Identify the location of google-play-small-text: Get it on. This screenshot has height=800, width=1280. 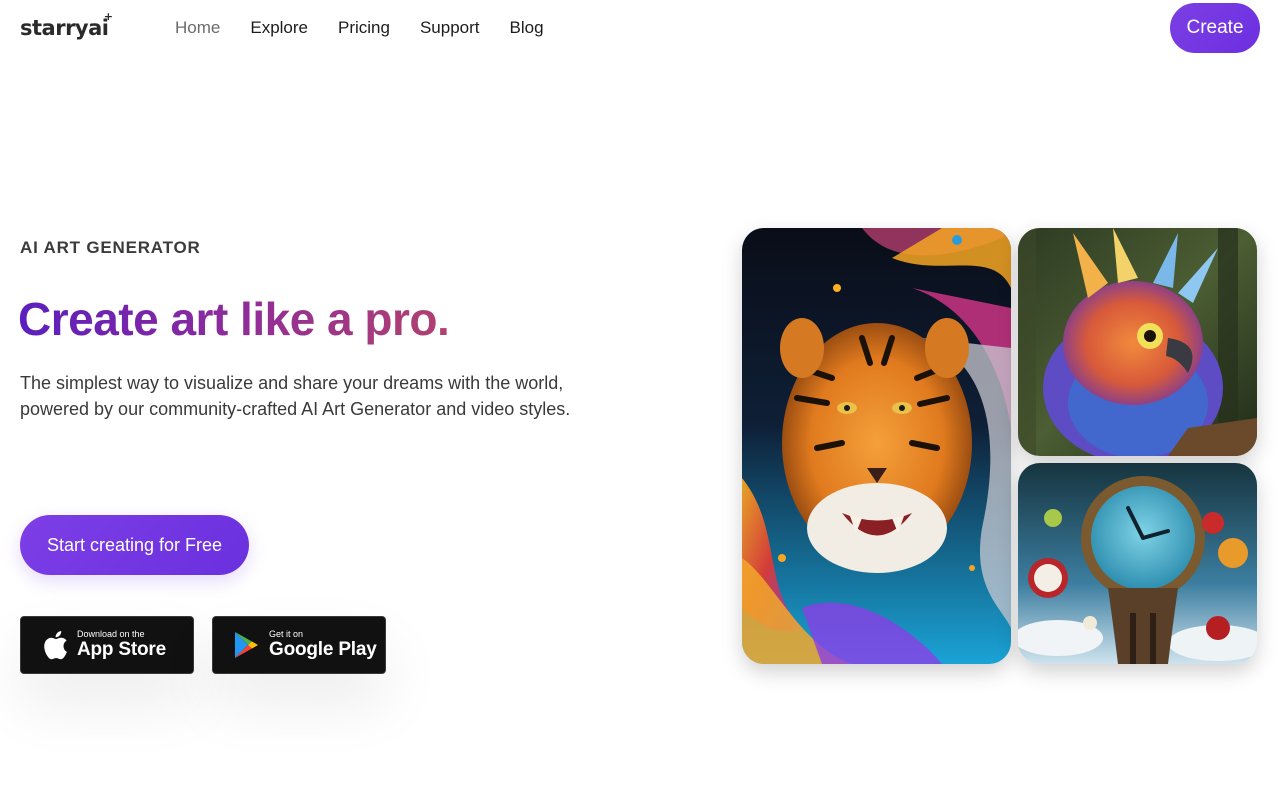
(286, 634).